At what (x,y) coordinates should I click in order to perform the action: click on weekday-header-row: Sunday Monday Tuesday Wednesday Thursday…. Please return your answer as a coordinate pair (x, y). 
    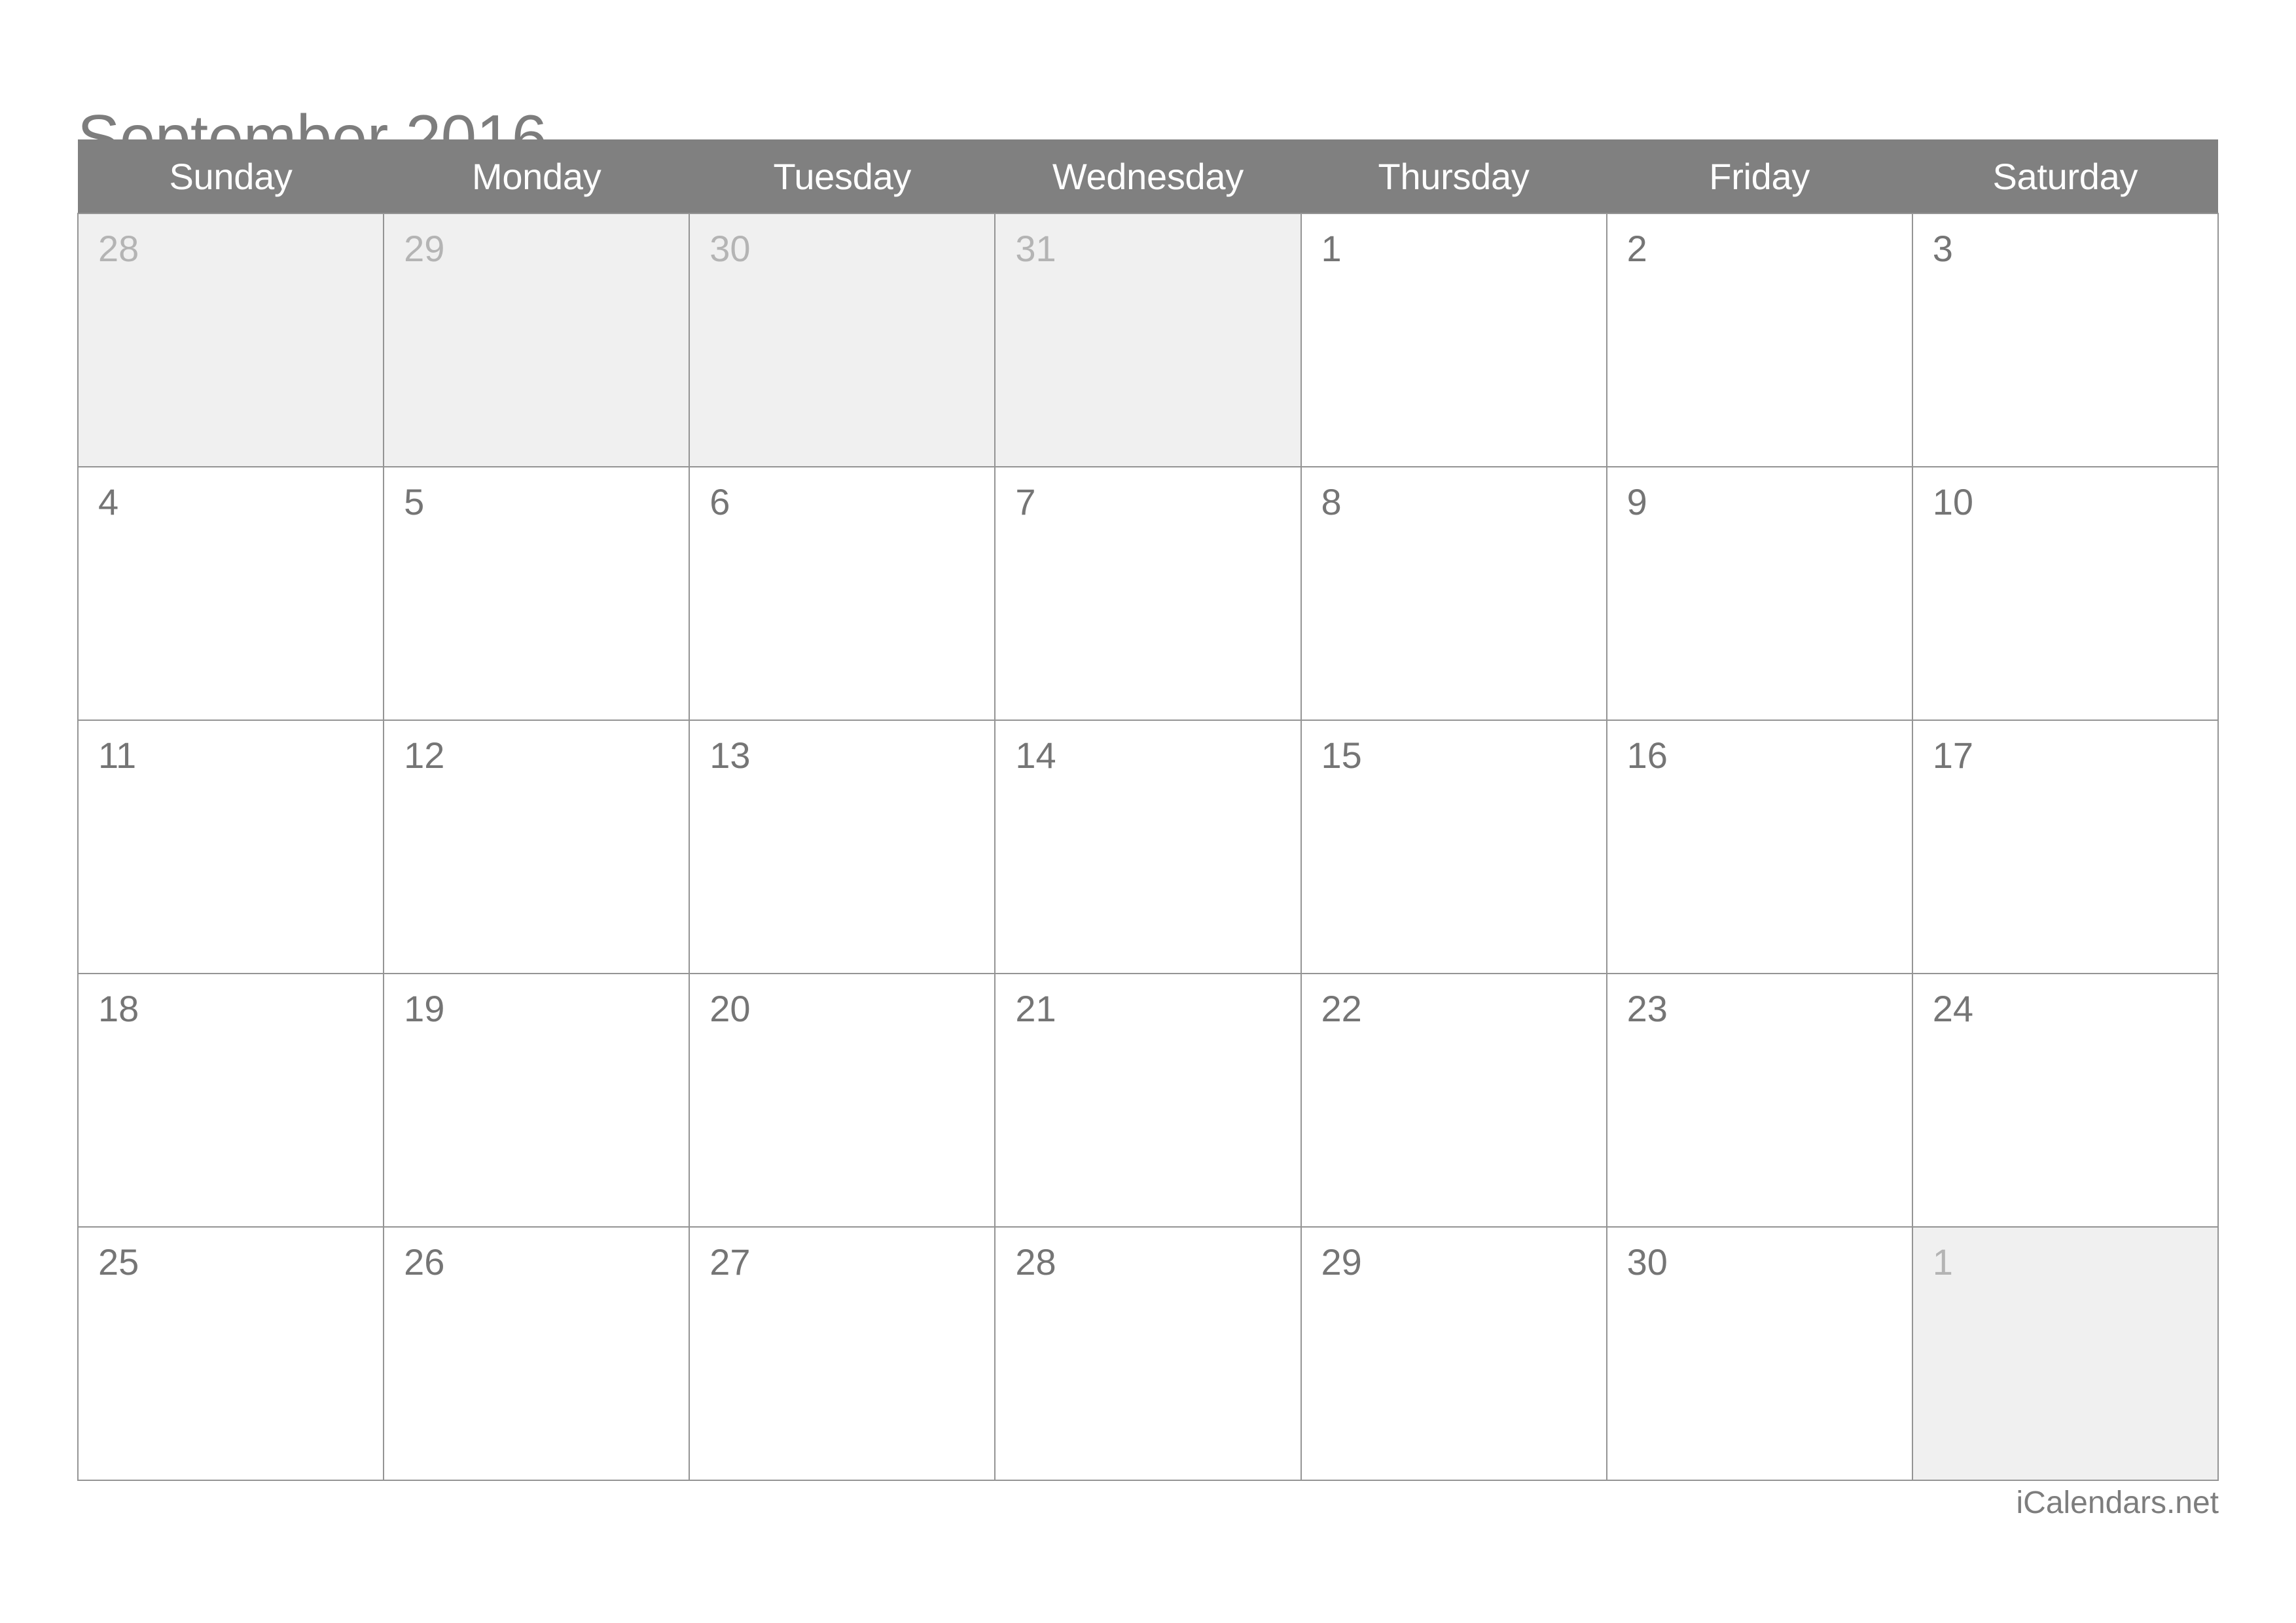
    Looking at the image, I should click on (1148, 176).